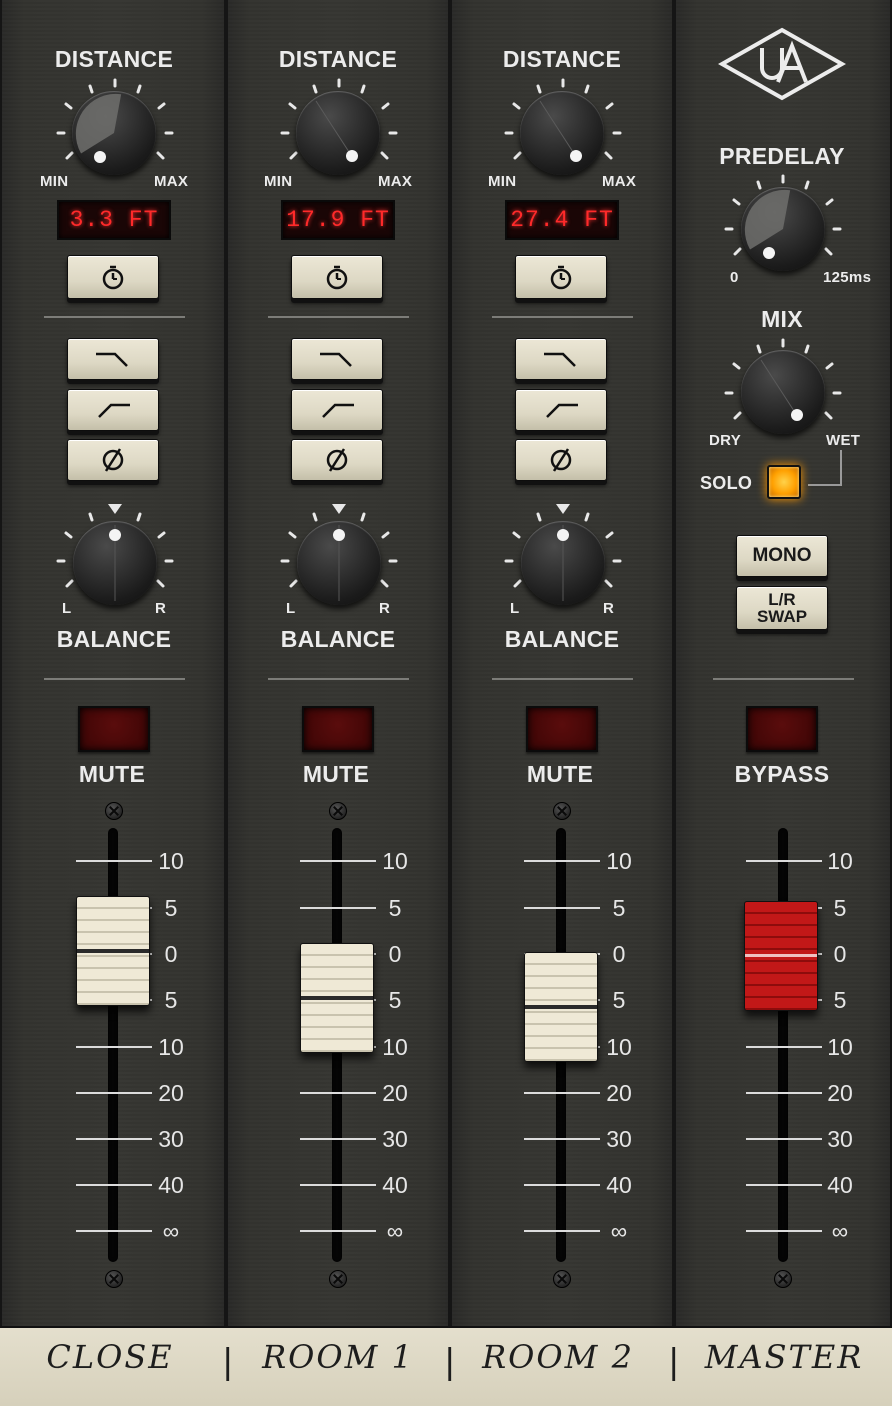  I want to click on mono-button: MONO, so click(782, 556).